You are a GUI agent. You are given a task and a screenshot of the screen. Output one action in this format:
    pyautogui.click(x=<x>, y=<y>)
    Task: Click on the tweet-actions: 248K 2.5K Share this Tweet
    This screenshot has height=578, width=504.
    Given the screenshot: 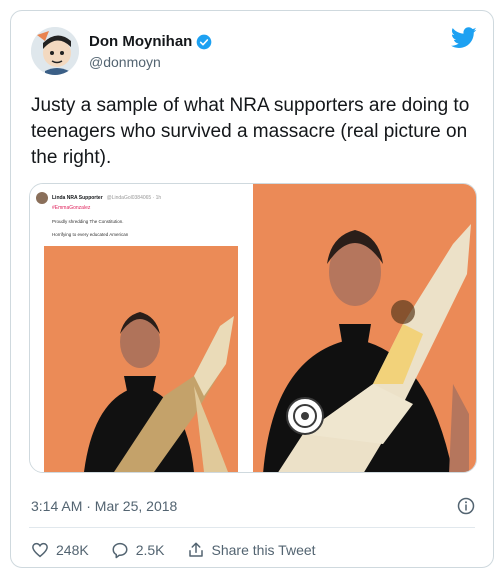 What is the action you would take?
    pyautogui.click(x=184, y=550)
    